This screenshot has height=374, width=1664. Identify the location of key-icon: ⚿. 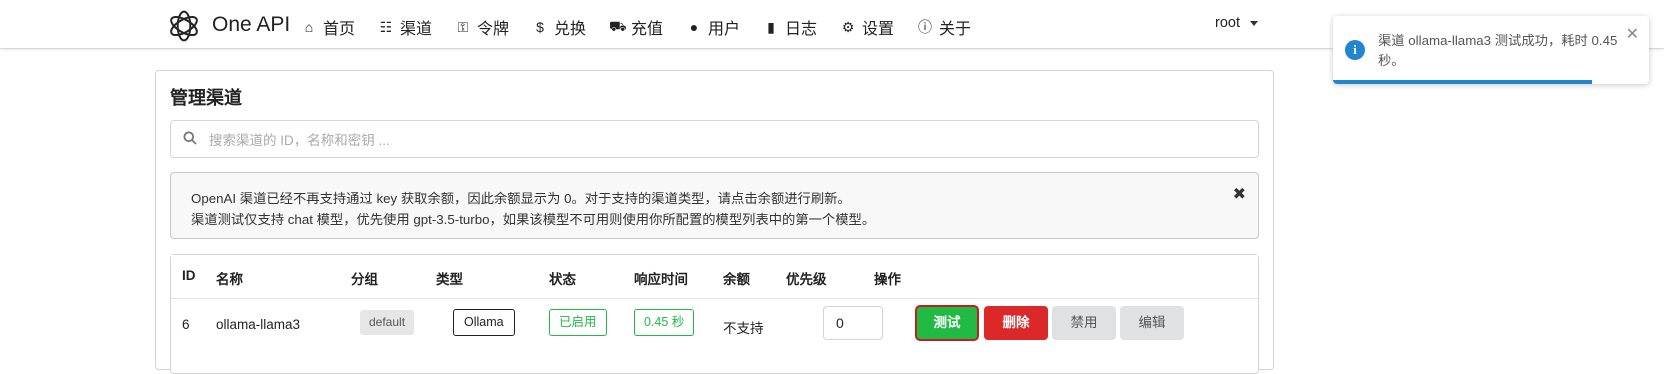
(463, 26).